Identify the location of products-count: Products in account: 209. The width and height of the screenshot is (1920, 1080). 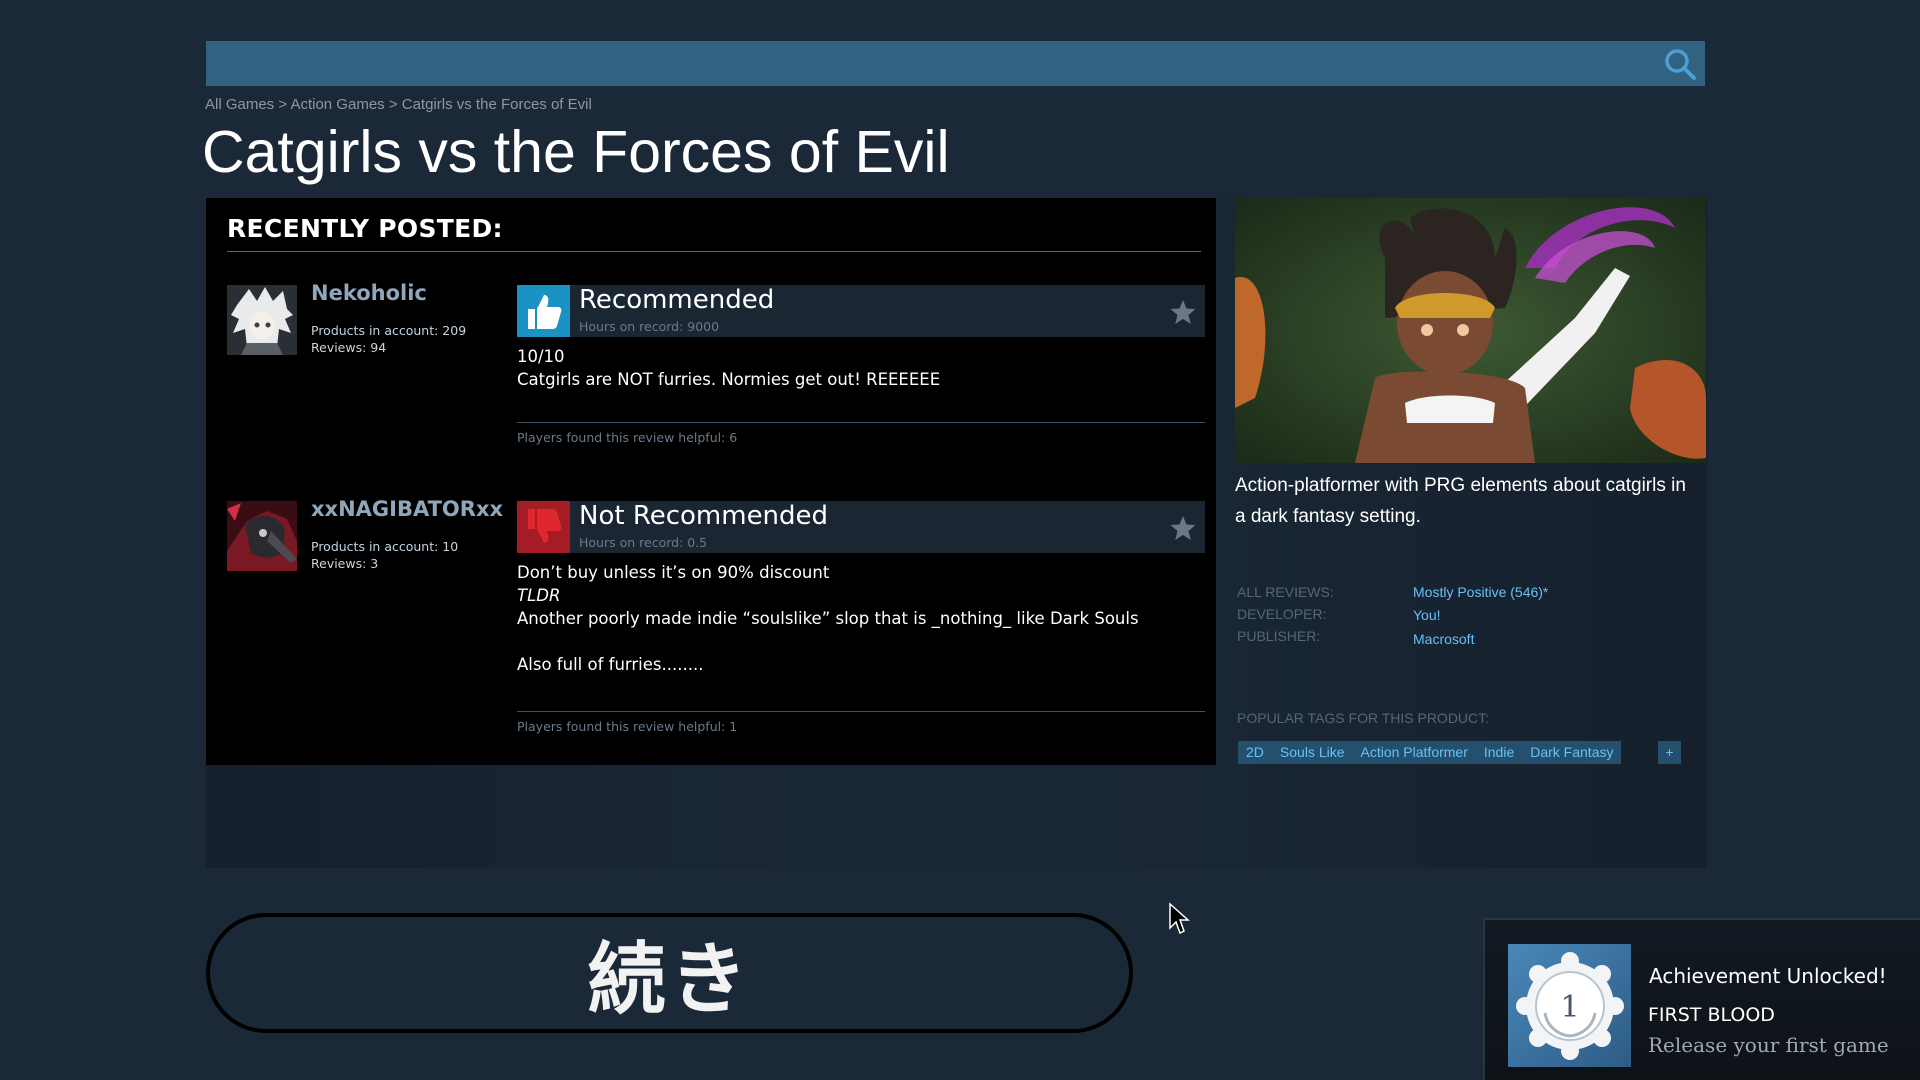
(389, 330).